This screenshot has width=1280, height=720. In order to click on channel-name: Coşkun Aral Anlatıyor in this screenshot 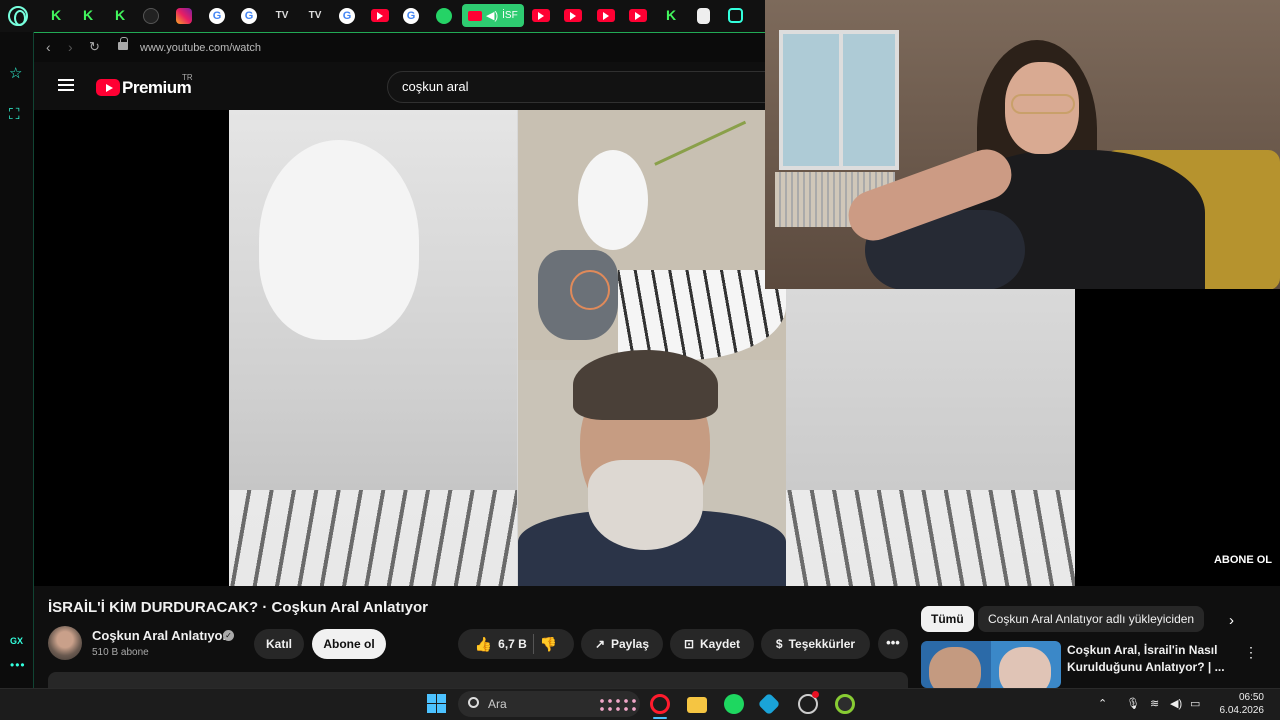, I will do `click(160, 635)`.